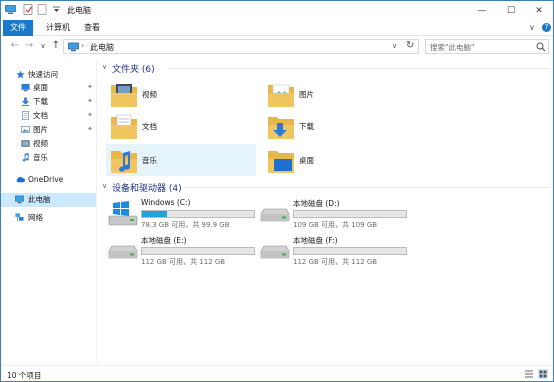 This screenshot has height=382, width=554. I want to click on search-box: 搜索"此电脑", so click(487, 46).